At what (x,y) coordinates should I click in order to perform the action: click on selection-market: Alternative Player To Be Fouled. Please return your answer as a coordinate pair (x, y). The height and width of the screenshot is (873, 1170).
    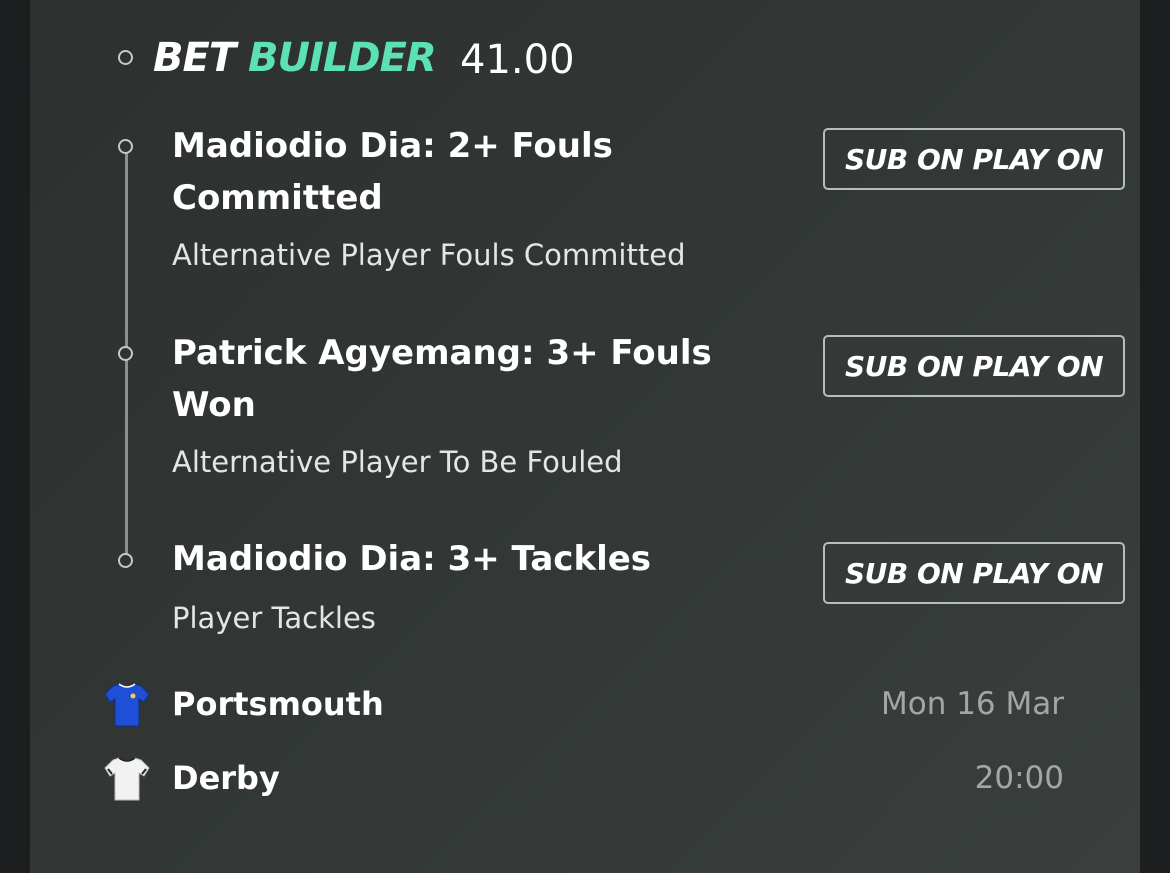
    Looking at the image, I should click on (397, 462).